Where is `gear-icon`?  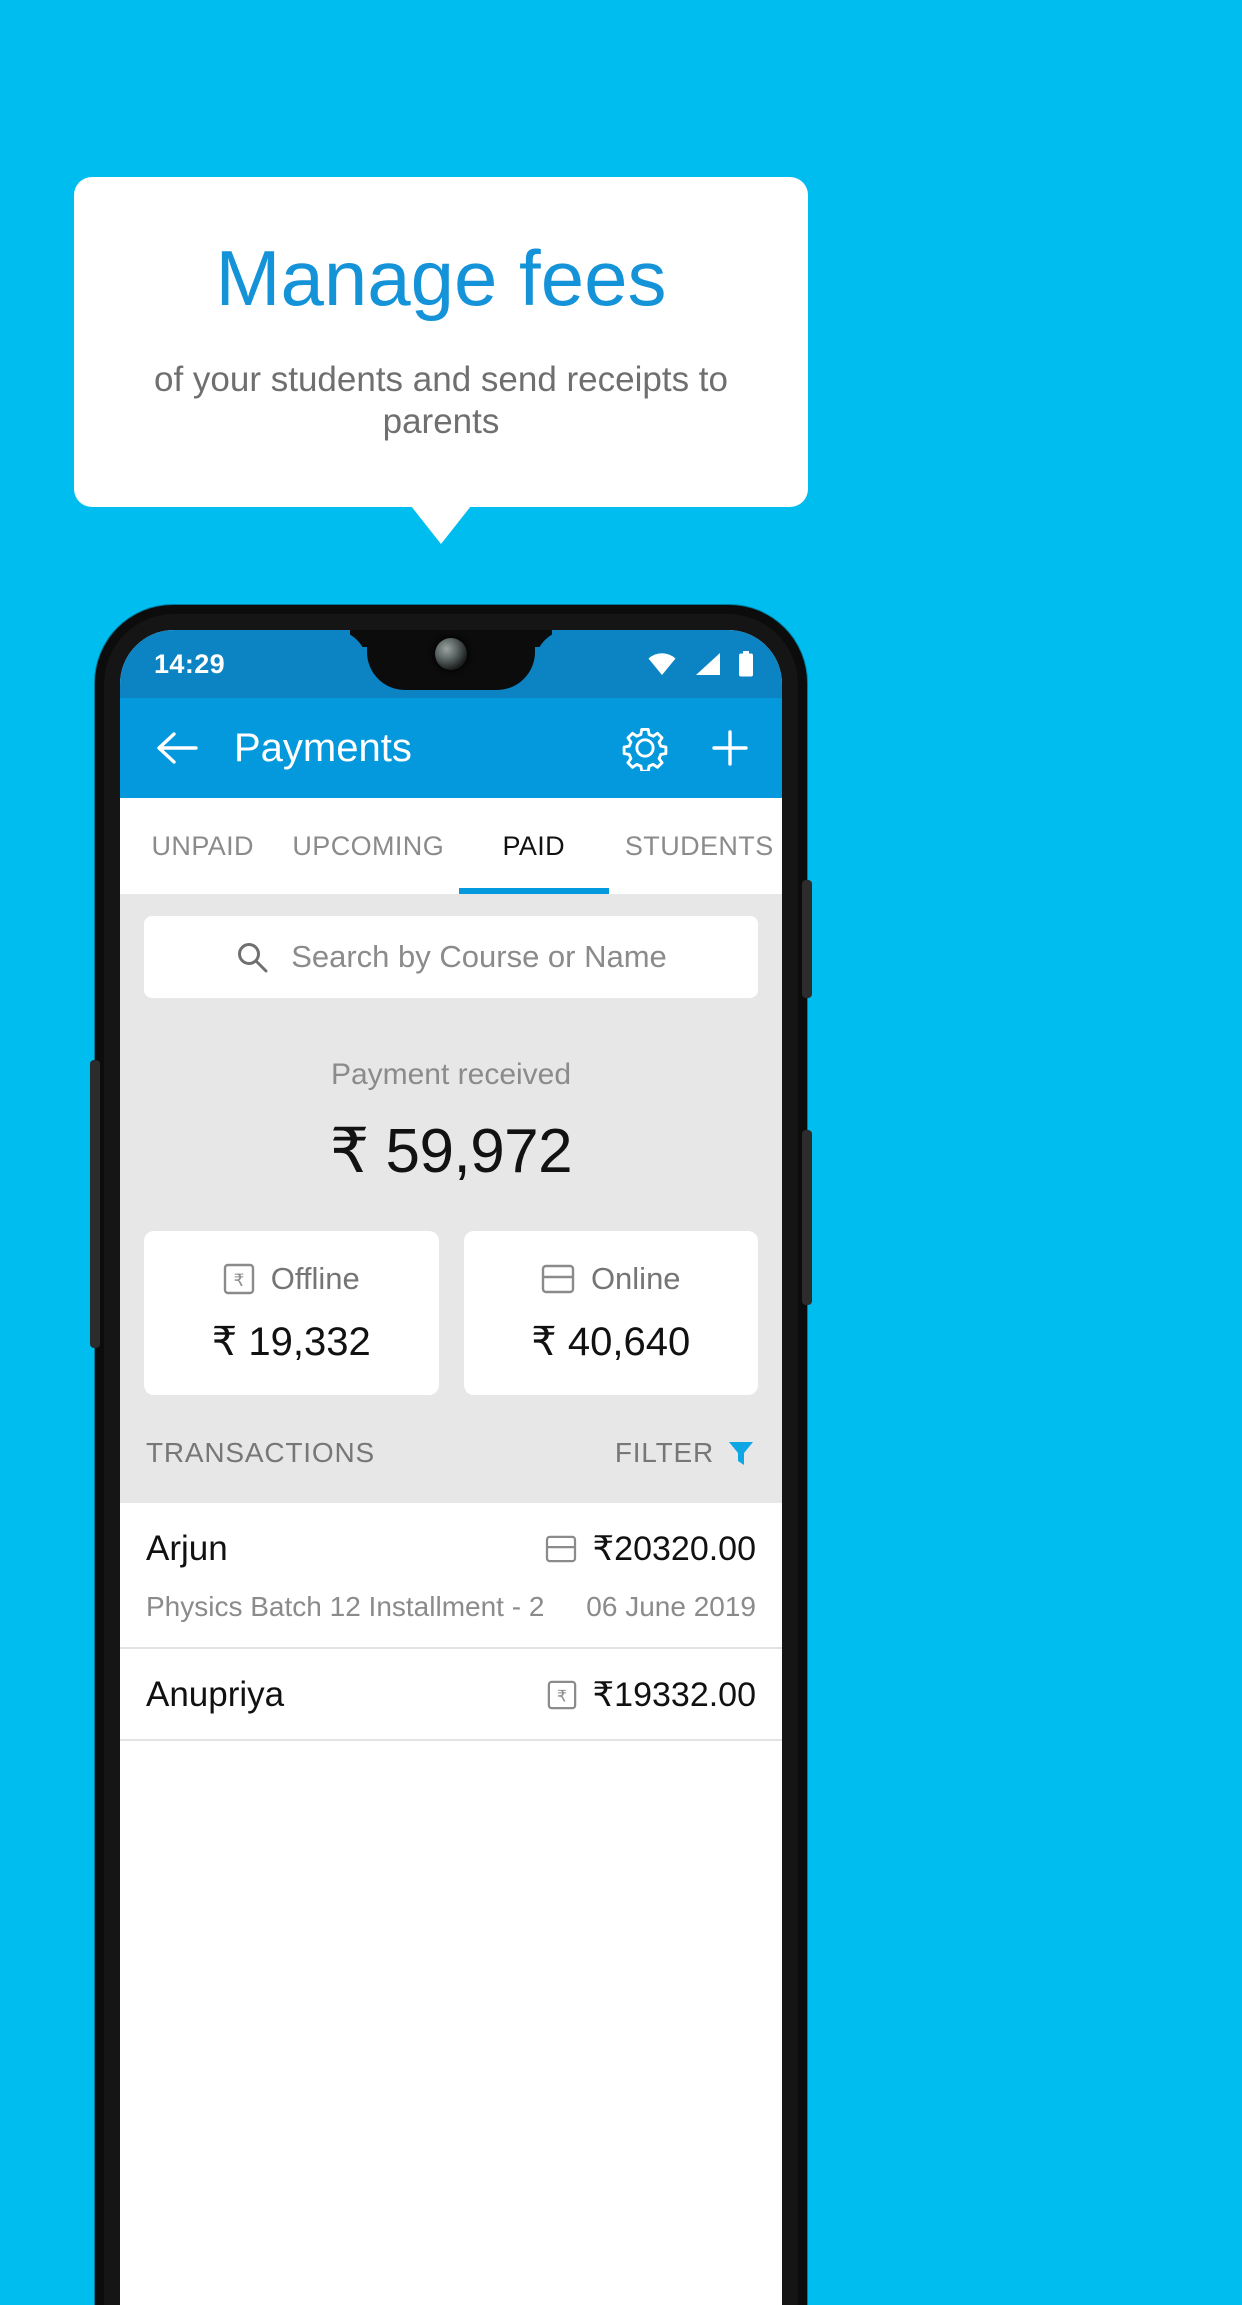
gear-icon is located at coordinates (645, 748).